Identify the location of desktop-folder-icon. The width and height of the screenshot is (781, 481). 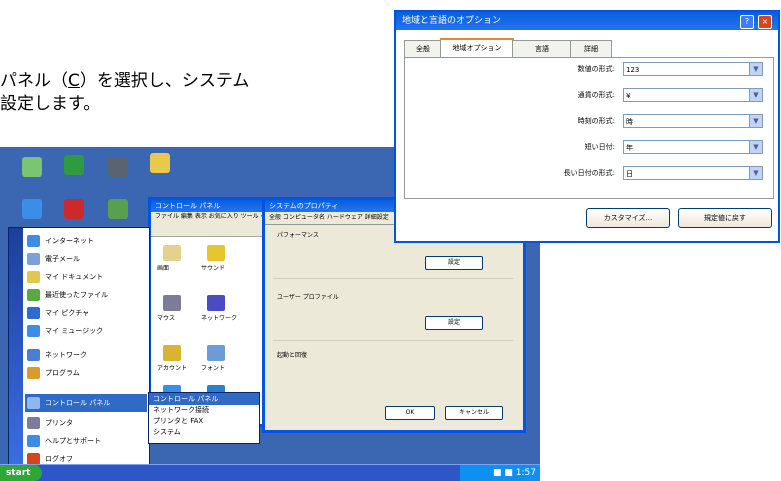
(160, 163).